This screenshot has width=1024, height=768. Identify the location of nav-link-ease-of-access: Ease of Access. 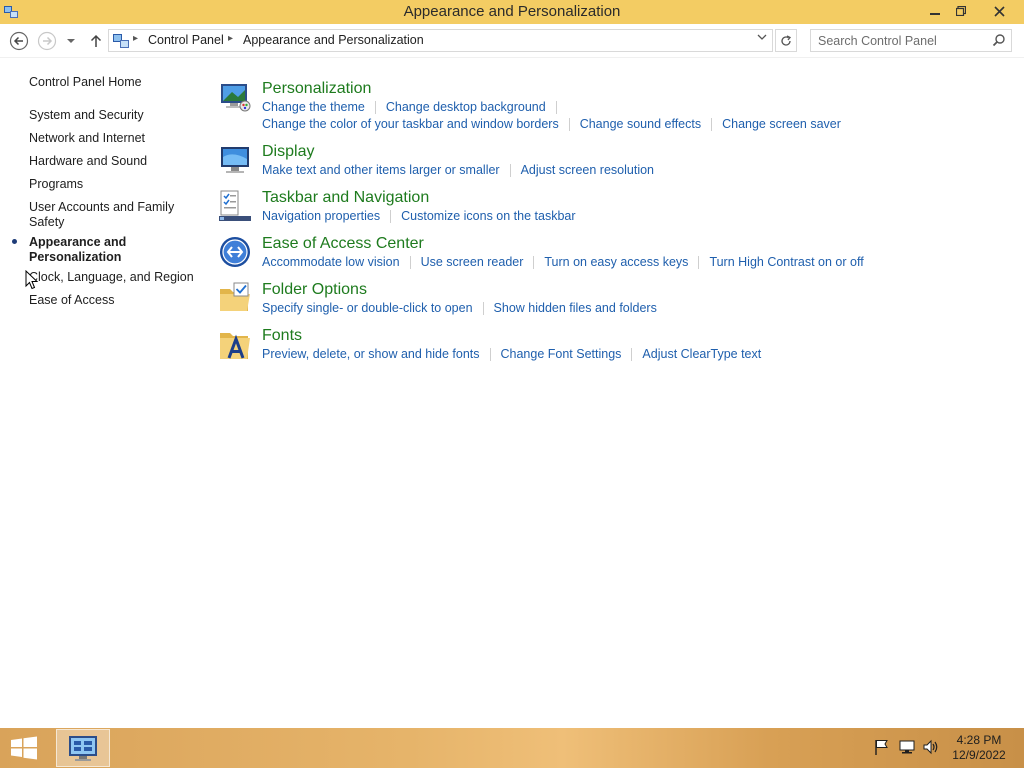
(114, 300).